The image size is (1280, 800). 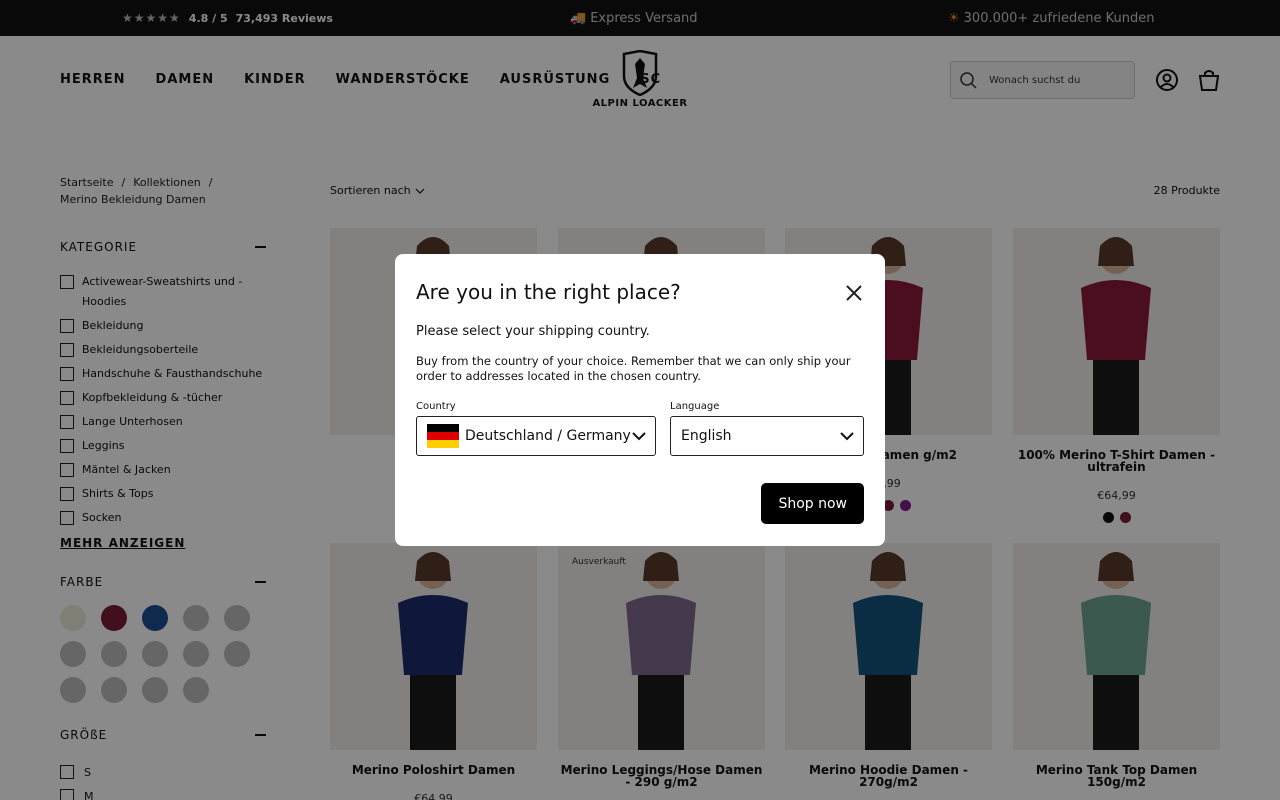 I want to click on modal-title: Are you in the right place?, so click(x=548, y=292).